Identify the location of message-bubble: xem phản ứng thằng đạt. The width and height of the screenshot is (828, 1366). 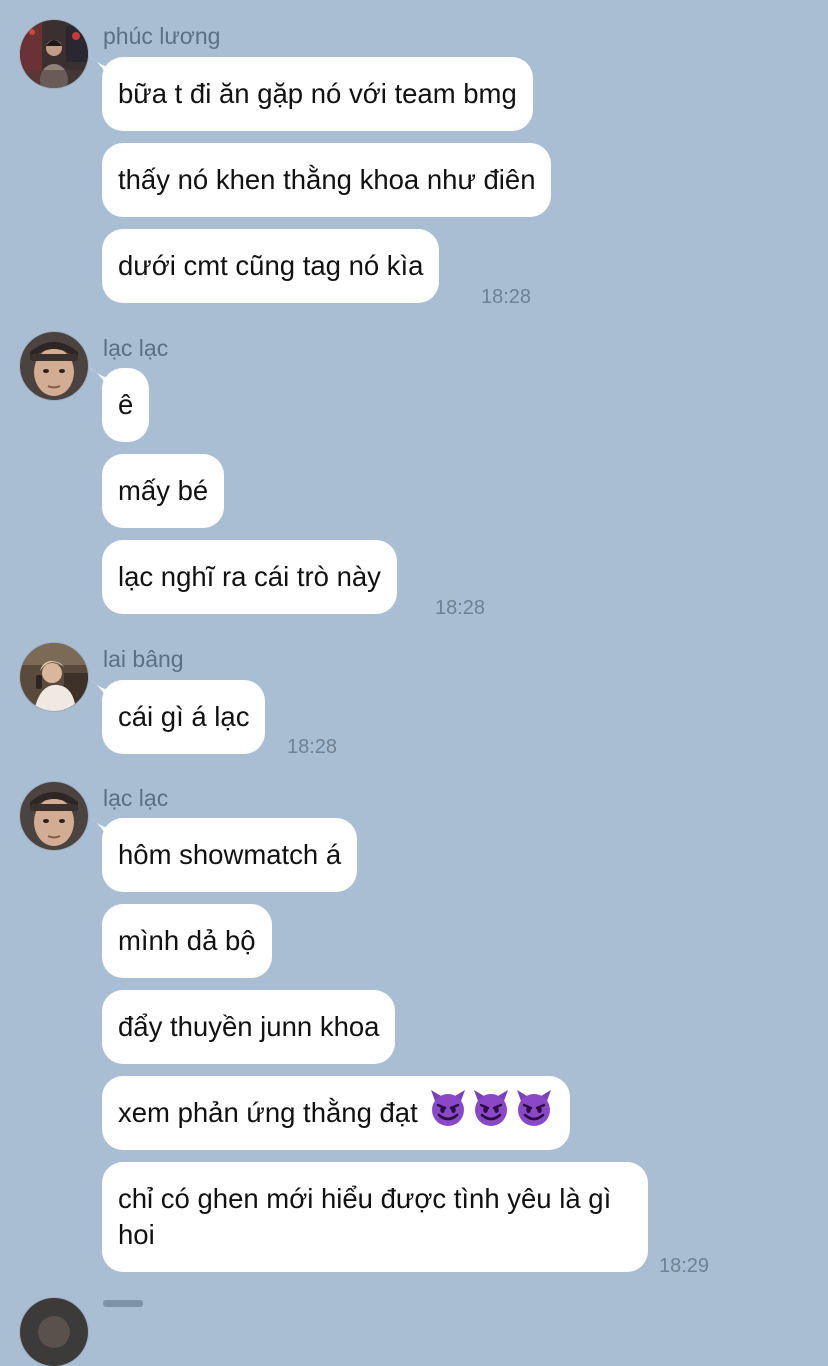
(336, 1113).